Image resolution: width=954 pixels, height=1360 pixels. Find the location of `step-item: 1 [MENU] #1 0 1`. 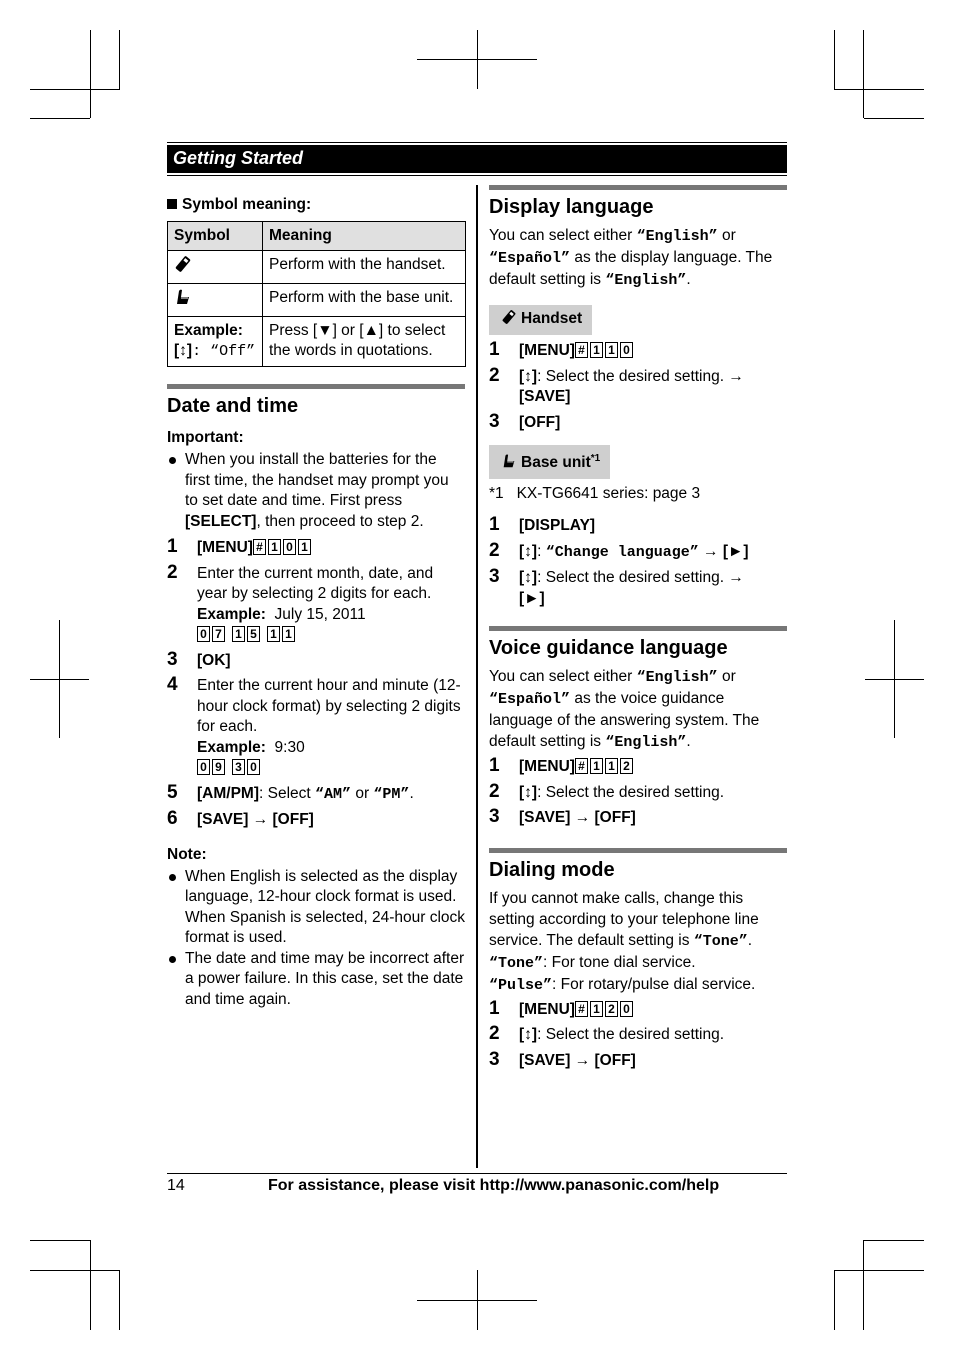

step-item: 1 [MENU] #1 0 1 is located at coordinates (316, 547).